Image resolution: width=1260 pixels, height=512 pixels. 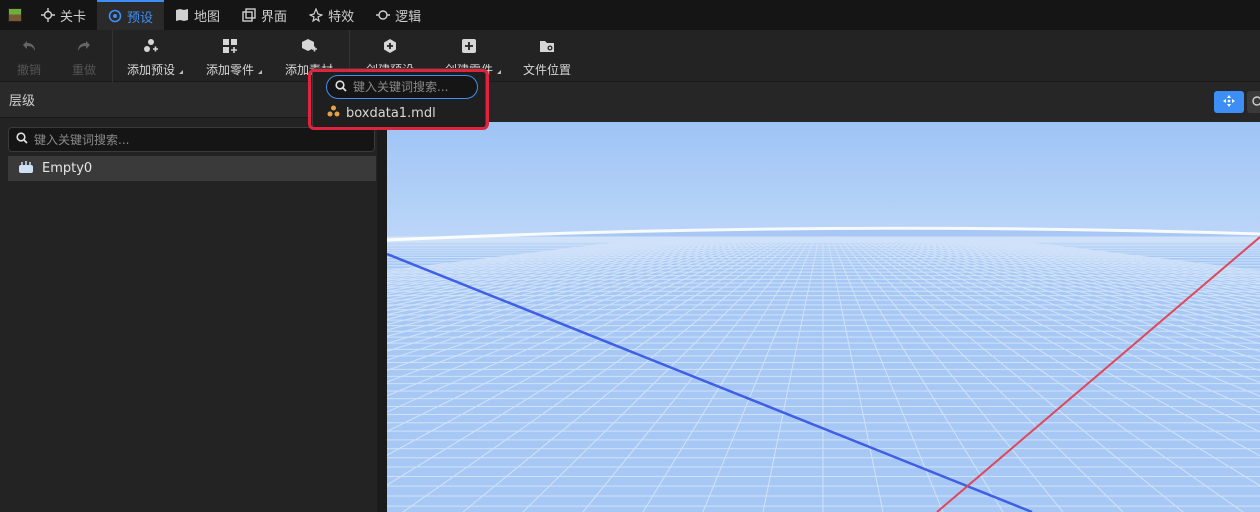 What do you see at coordinates (84, 46) in the screenshot?
I see `redo-icon` at bounding box center [84, 46].